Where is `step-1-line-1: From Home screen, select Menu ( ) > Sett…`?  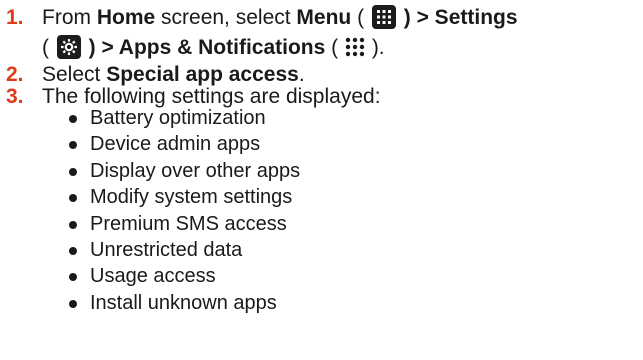
step-1-line-1: From Home screen, select Menu ( ) > Sett… is located at coordinates (280, 17).